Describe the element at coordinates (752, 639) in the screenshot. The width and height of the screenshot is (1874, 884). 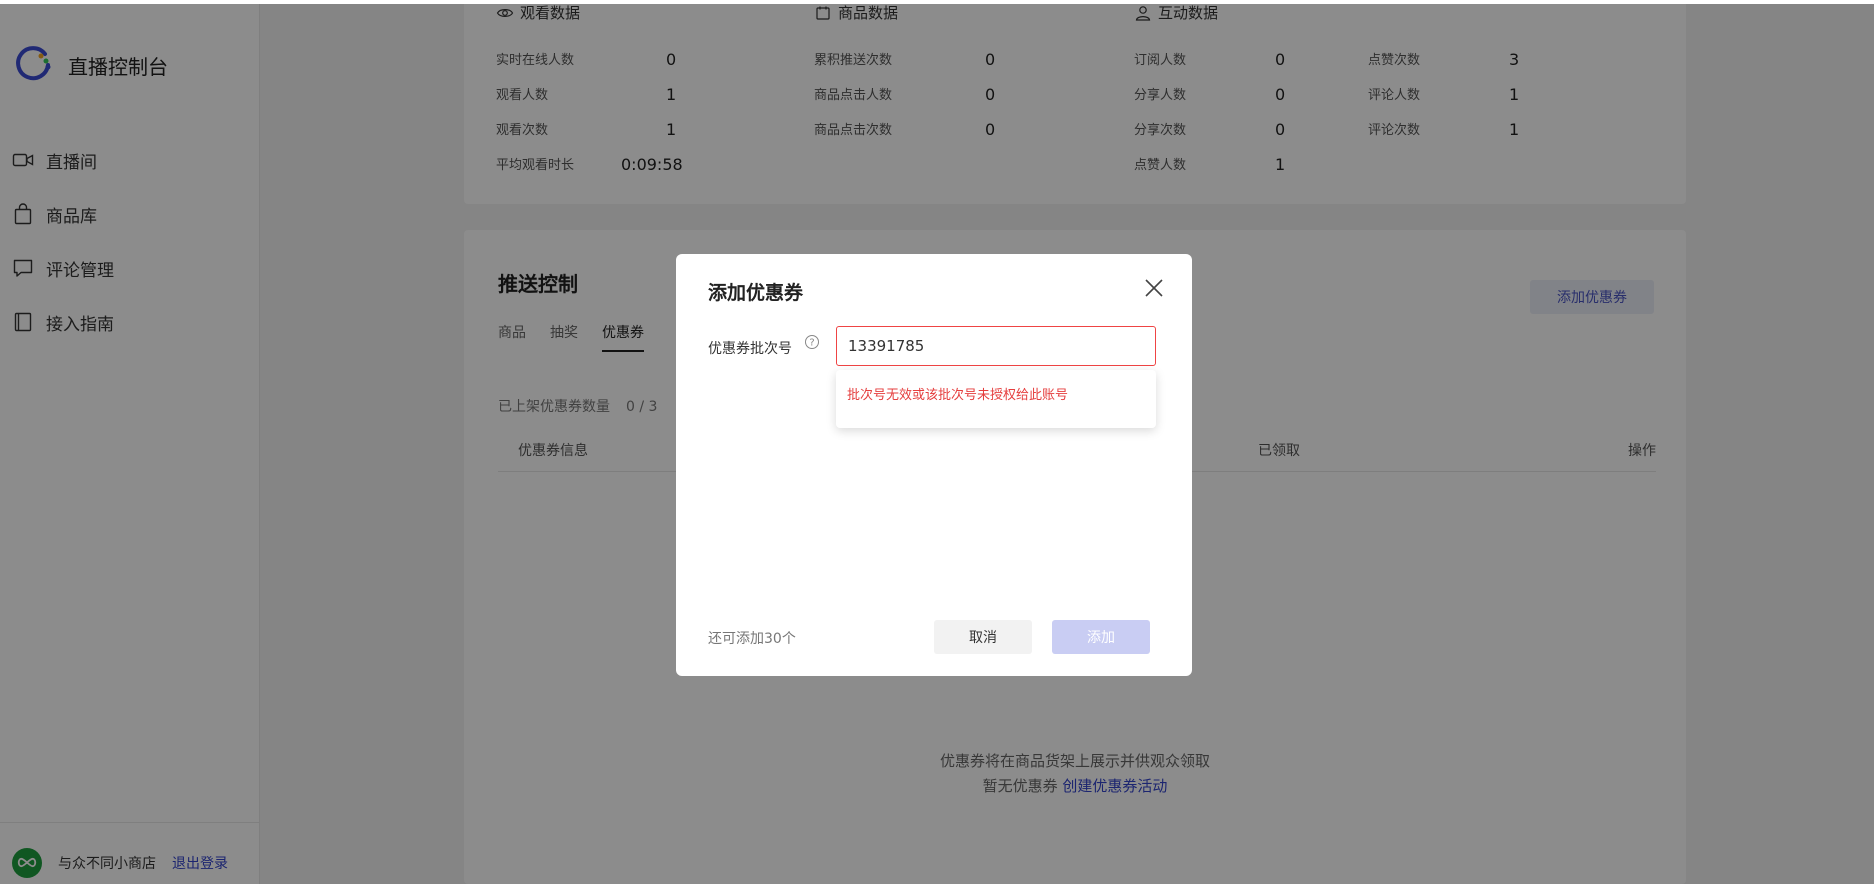
I see `remaining-count: 还可添加30个` at that location.